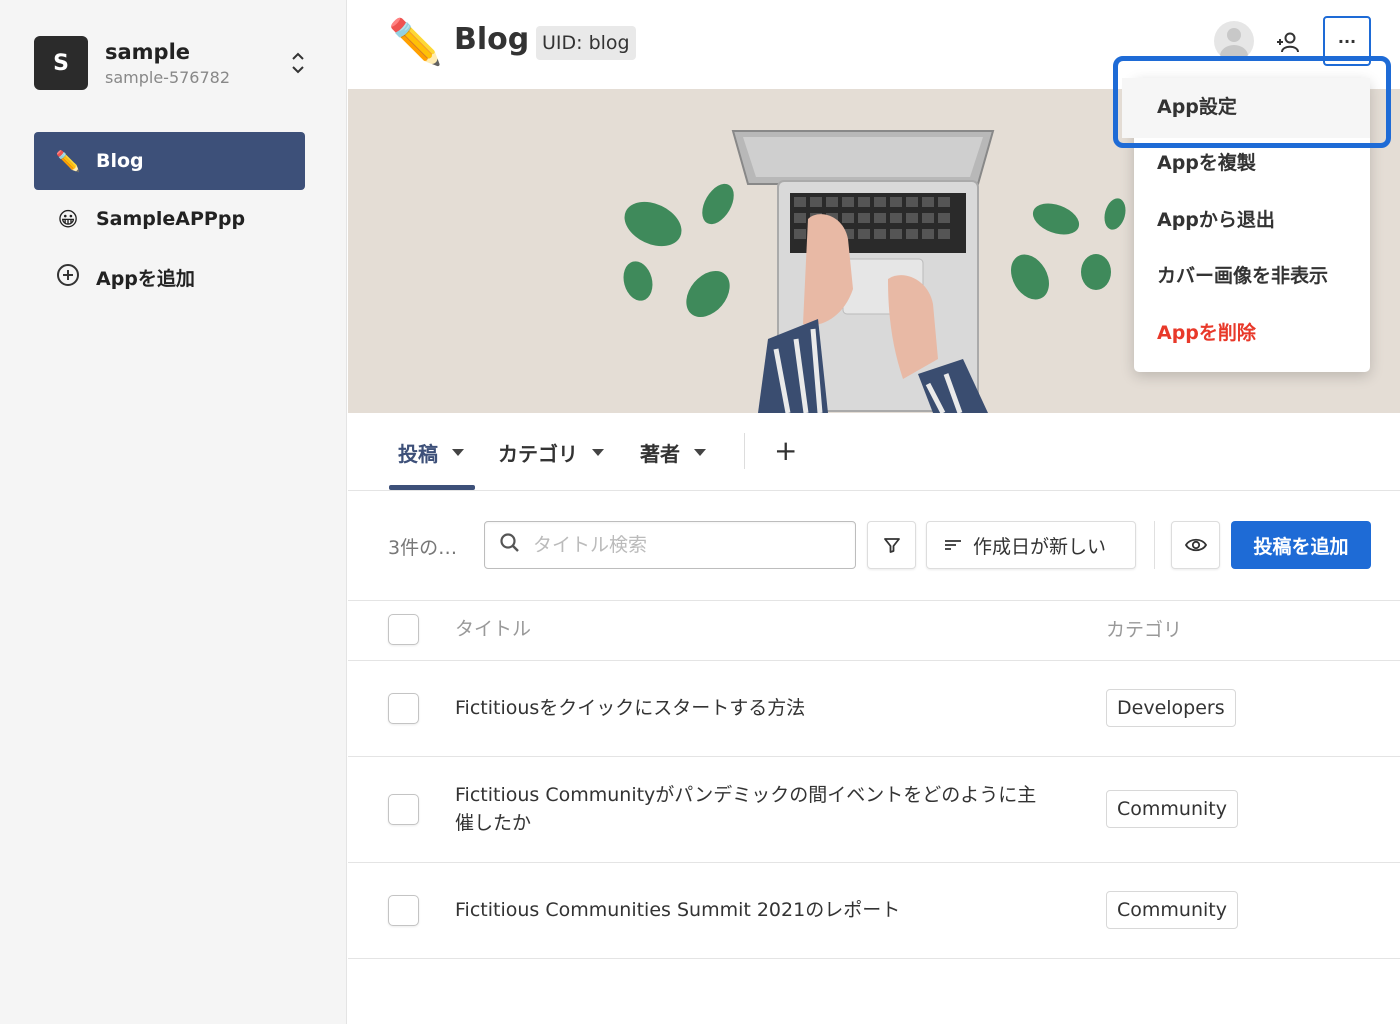 The image size is (1400, 1024). Describe the element at coordinates (145, 278) in the screenshot. I see `sidebar-item-label: Appを追加` at that location.